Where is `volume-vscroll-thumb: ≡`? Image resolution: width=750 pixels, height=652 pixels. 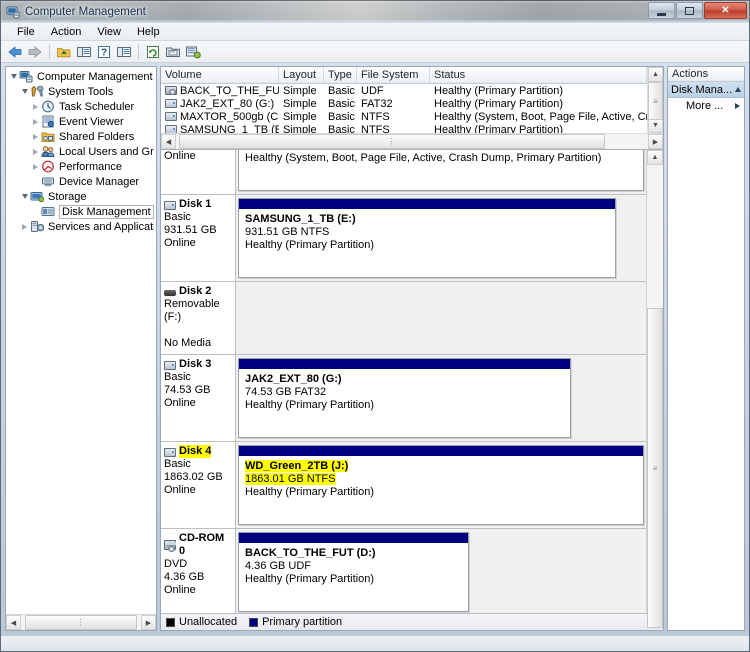 volume-vscroll-thumb: ≡ is located at coordinates (655, 101).